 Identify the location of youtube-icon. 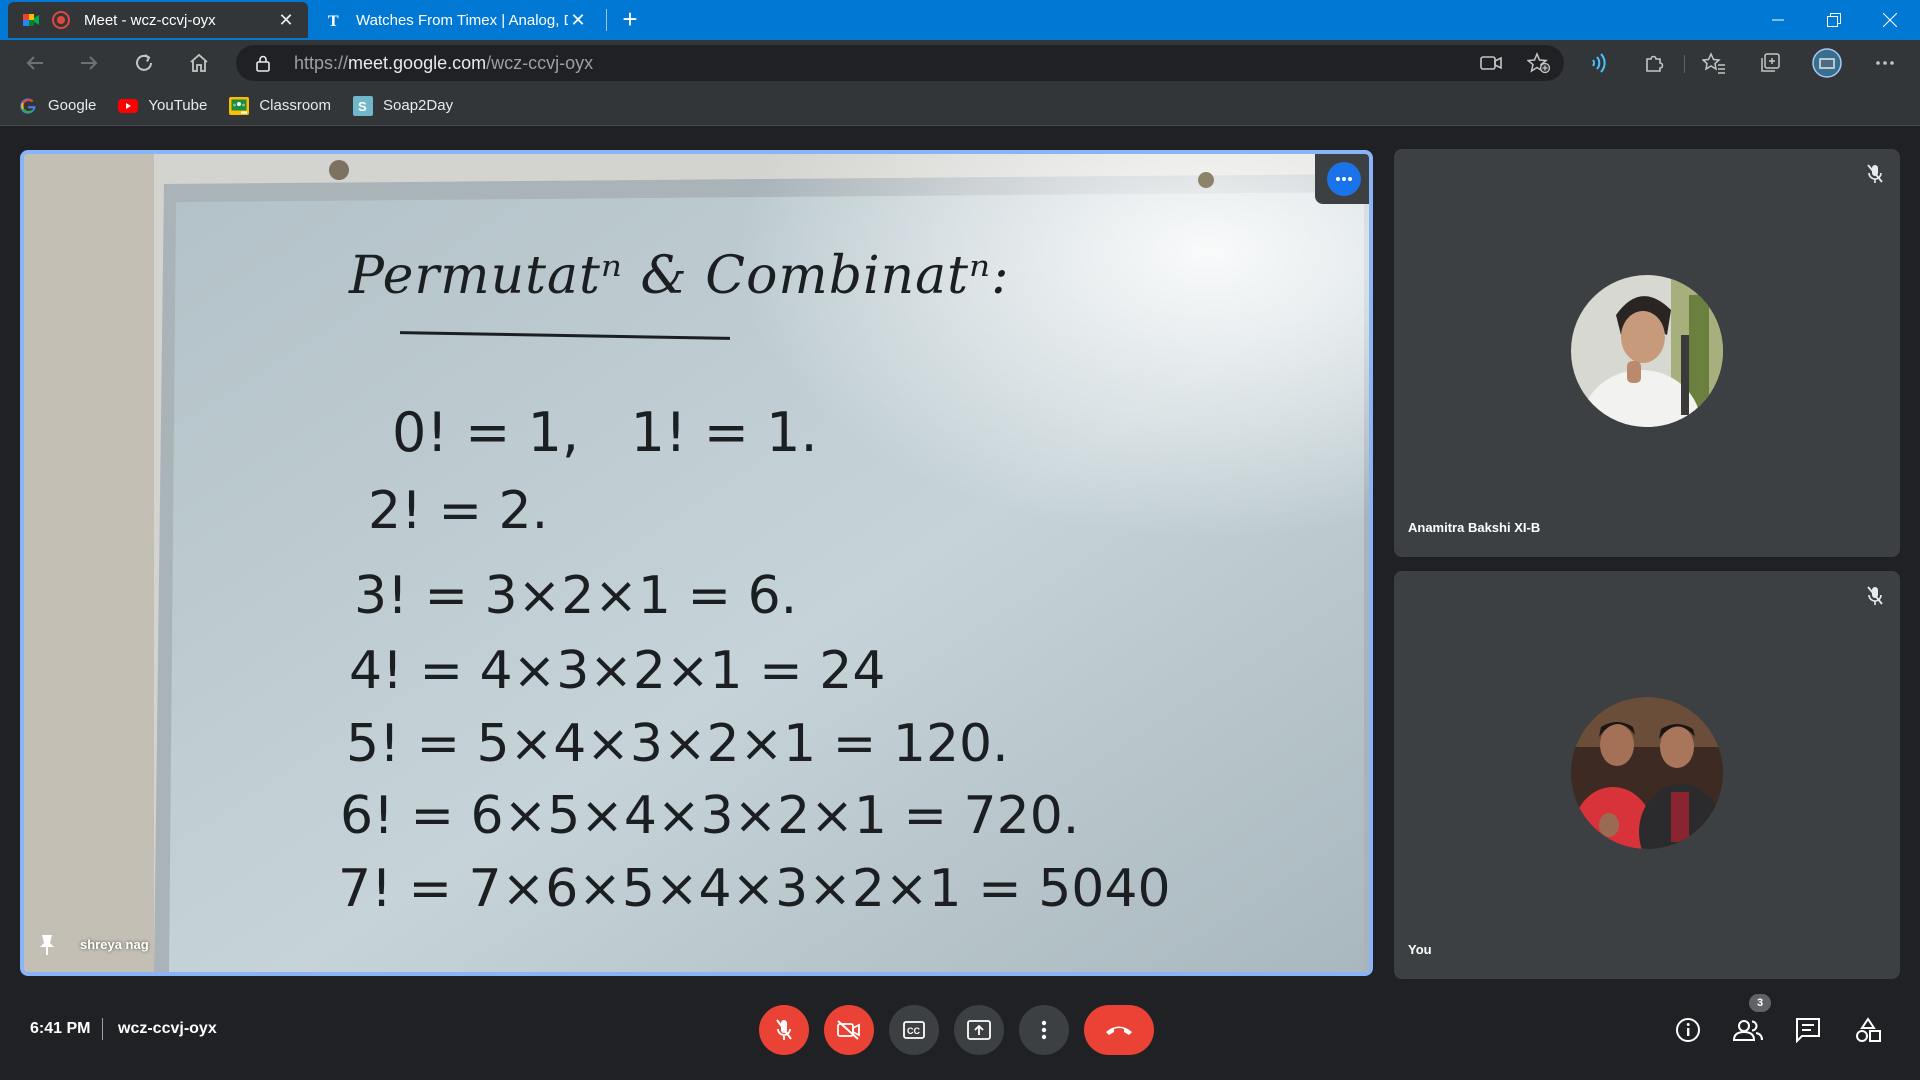
(128, 106).